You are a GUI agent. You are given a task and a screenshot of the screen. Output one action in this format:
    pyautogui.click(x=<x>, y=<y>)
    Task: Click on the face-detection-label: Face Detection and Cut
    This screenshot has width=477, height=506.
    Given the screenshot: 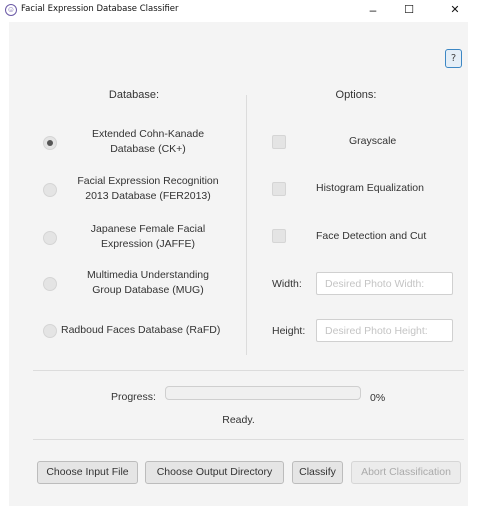 What is the action you would take?
    pyautogui.click(x=371, y=236)
    